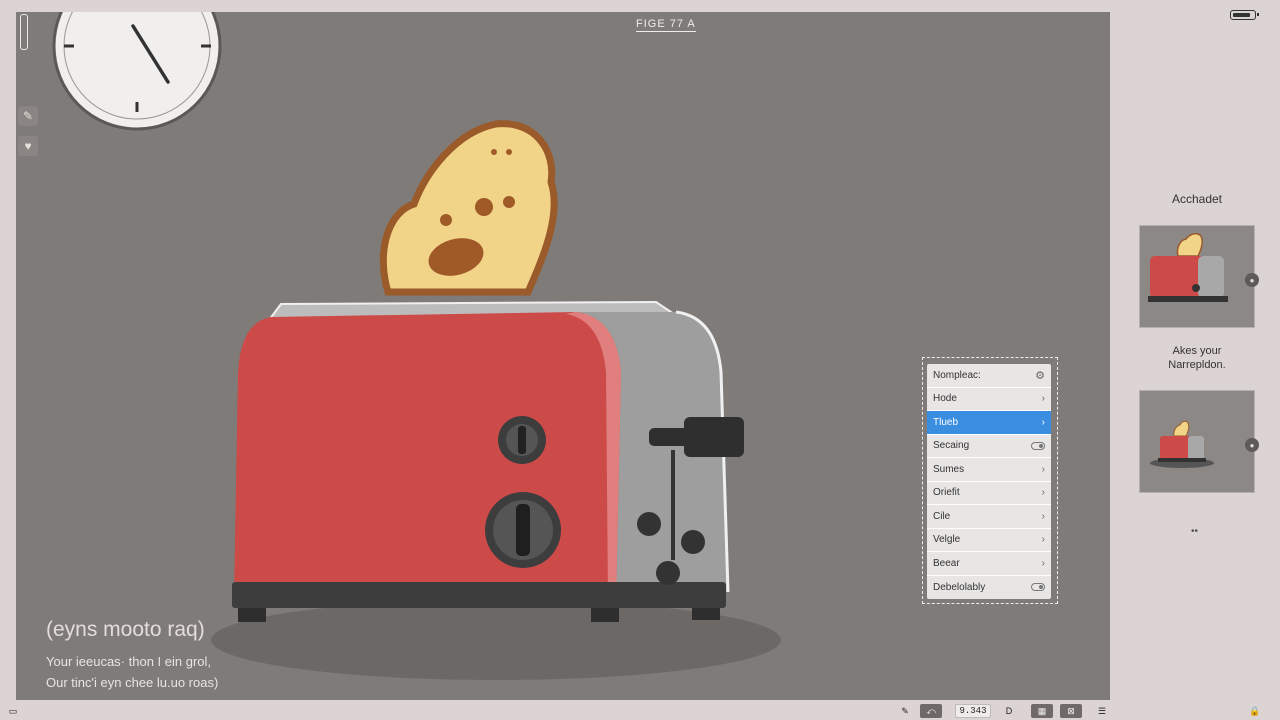  What do you see at coordinates (1252, 445) in the screenshot?
I see `thumbnail-2-options-icon: ●` at bounding box center [1252, 445].